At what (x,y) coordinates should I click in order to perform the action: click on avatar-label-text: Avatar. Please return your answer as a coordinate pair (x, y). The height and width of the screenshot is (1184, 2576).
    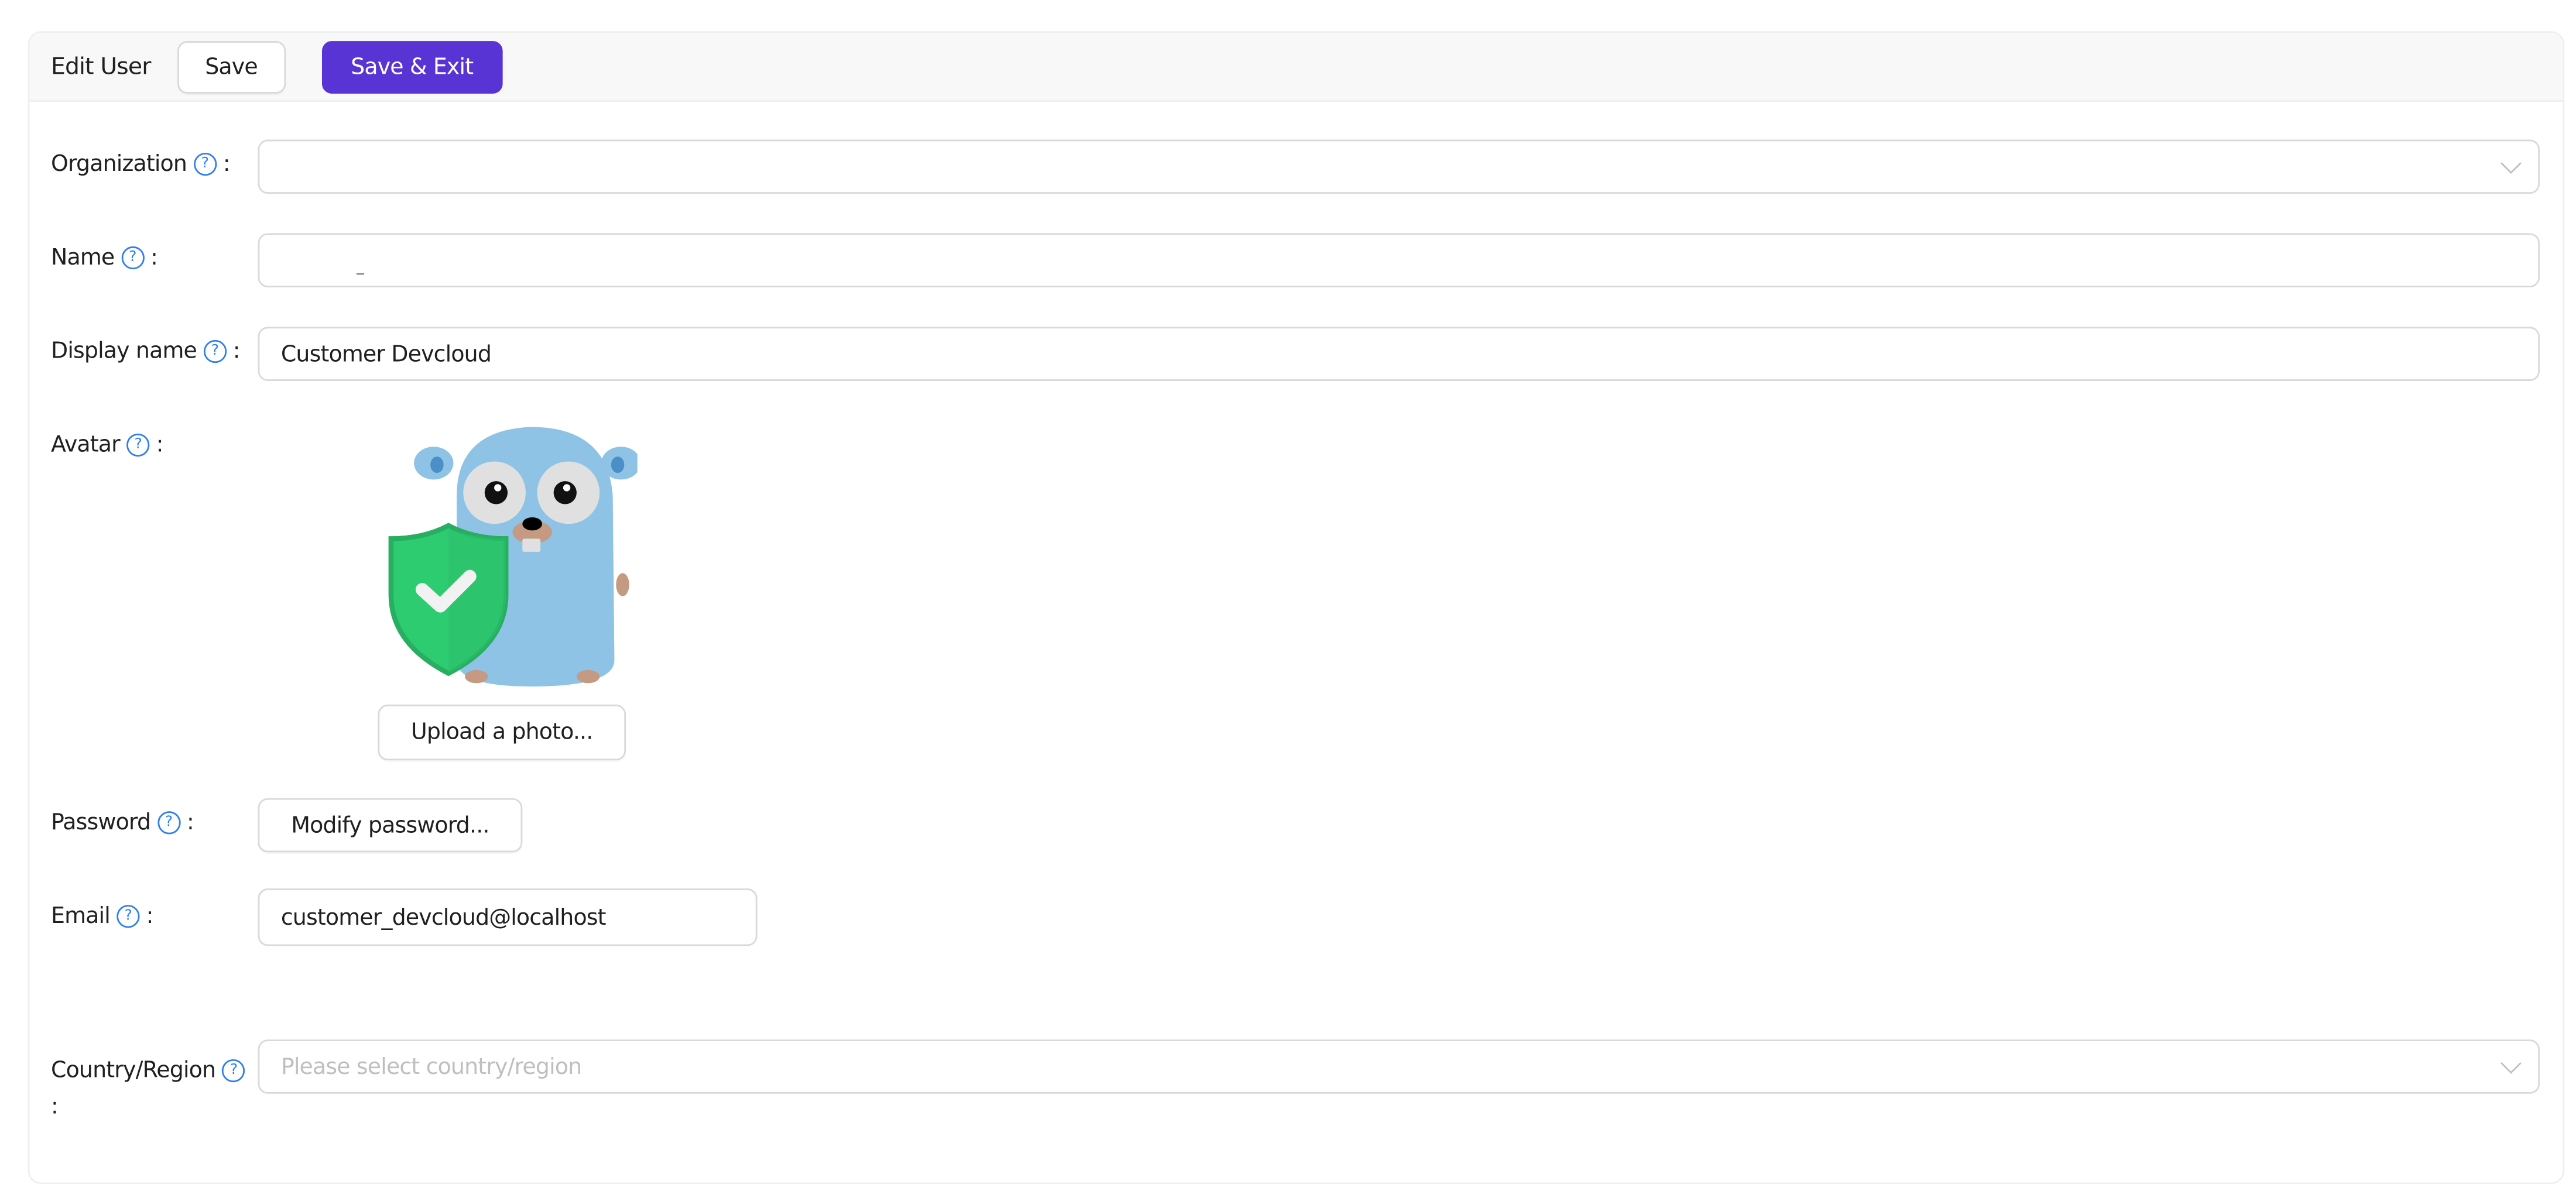
    Looking at the image, I should click on (85, 444).